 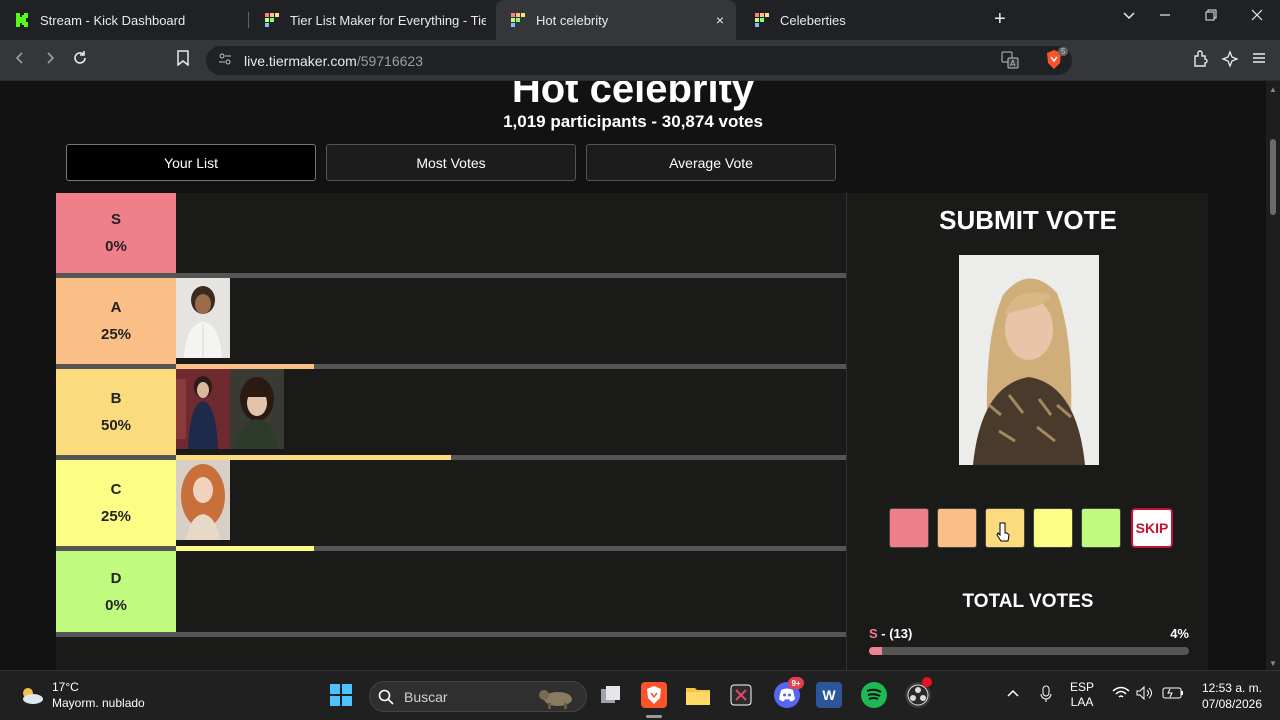 I want to click on scroll-up-icon: ▲, so click(x=1273, y=89).